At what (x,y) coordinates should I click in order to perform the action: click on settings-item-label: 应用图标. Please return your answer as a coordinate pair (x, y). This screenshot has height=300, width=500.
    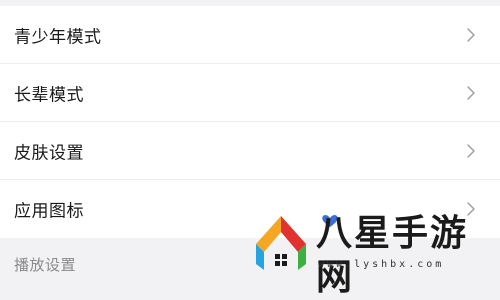
    Looking at the image, I should click on (49, 211).